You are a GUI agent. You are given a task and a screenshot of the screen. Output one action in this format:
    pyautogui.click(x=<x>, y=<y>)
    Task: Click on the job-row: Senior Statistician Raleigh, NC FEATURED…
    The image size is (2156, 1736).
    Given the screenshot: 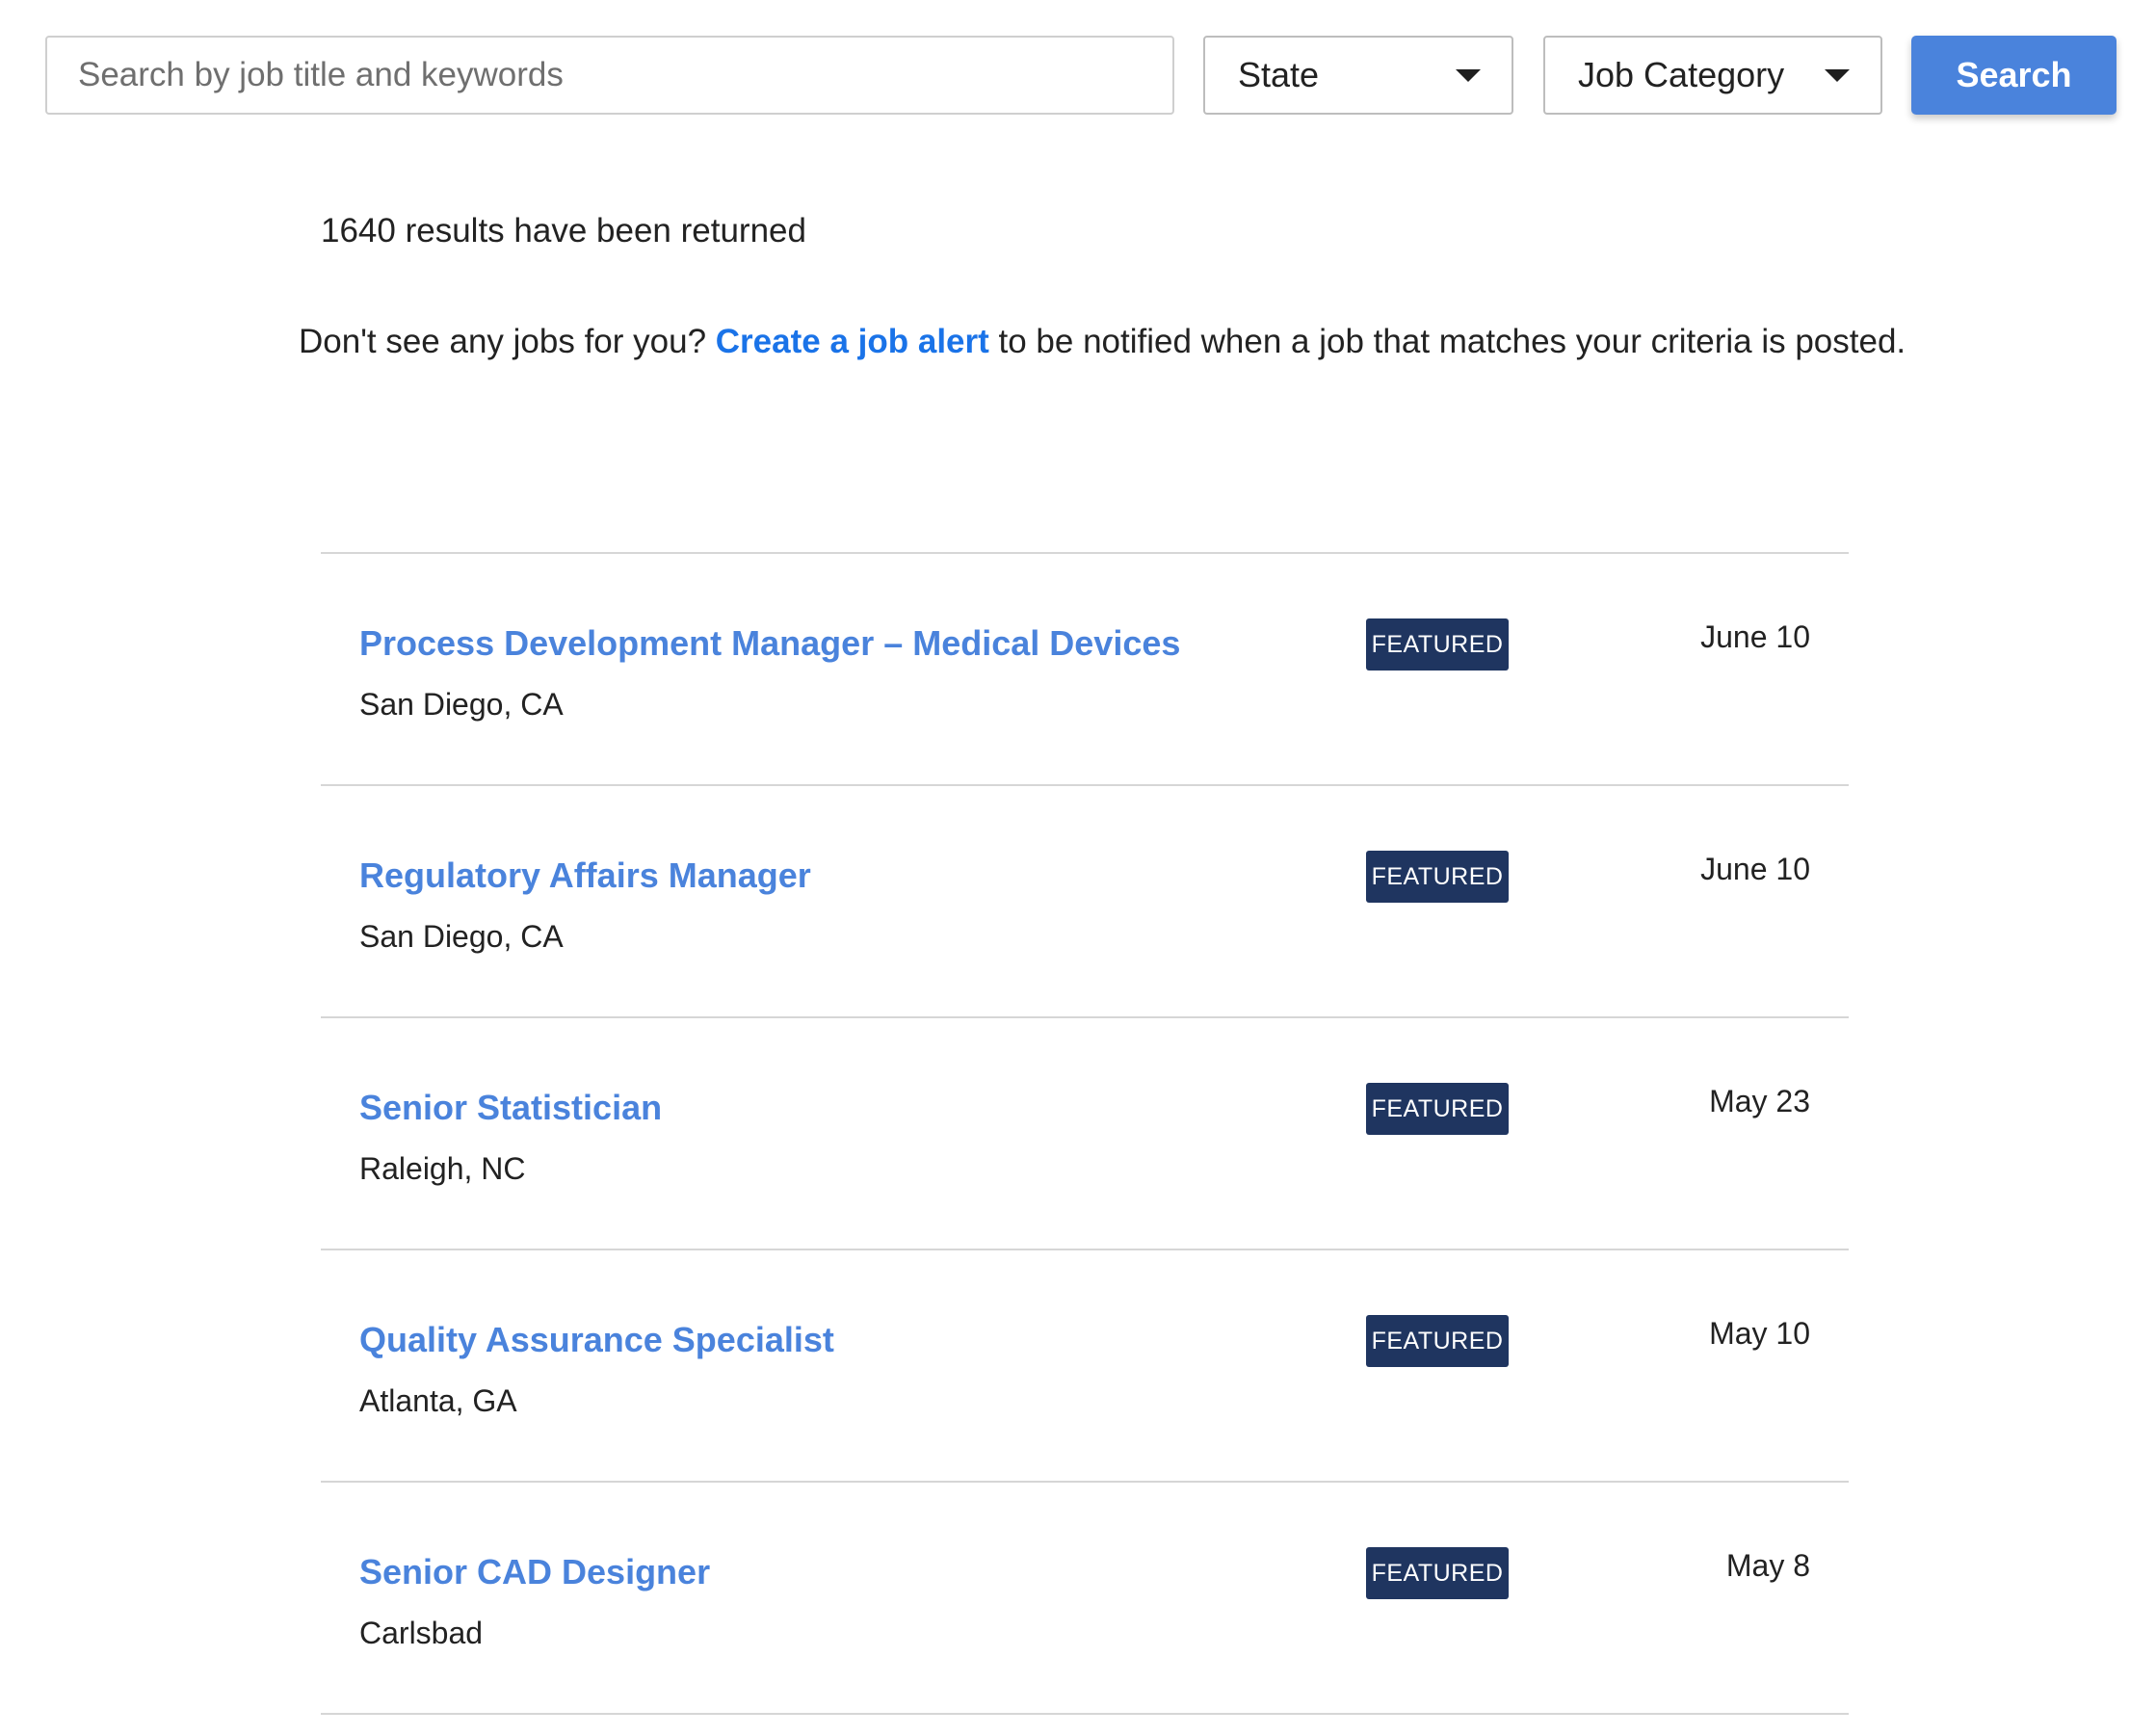 What is the action you would take?
    pyautogui.click(x=1085, y=1134)
    